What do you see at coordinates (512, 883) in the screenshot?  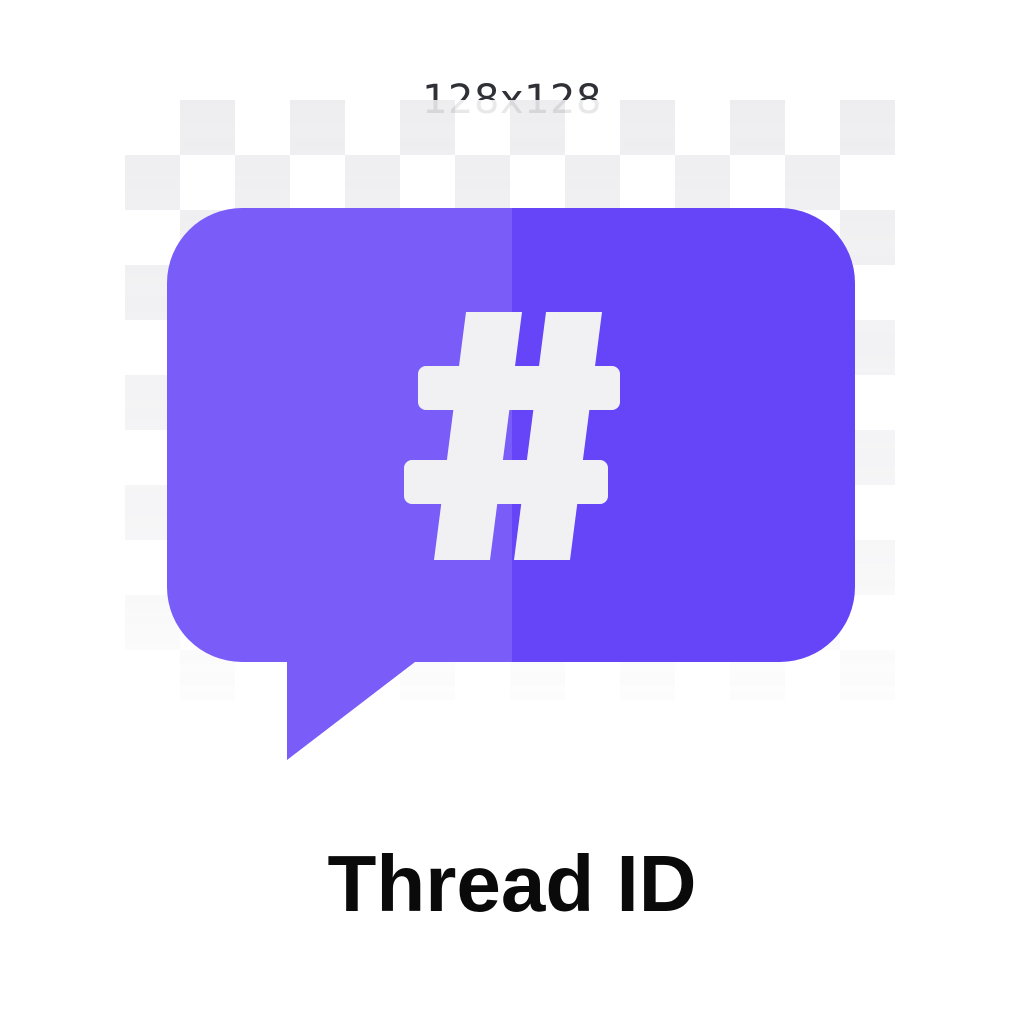 I see `icon-caption: Thread ID` at bounding box center [512, 883].